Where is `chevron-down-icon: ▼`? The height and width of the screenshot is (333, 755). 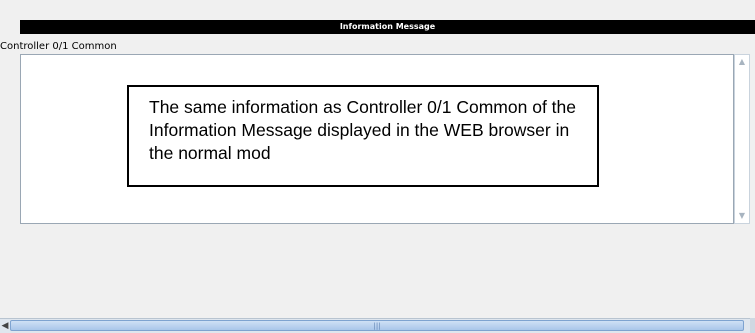 chevron-down-icon: ▼ is located at coordinates (742, 216).